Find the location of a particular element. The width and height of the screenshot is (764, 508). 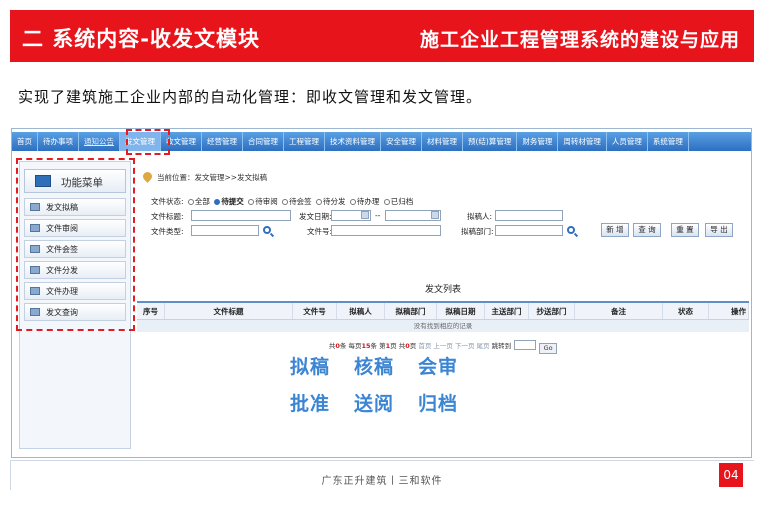

status-label: 文件状态: is located at coordinates (167, 201).